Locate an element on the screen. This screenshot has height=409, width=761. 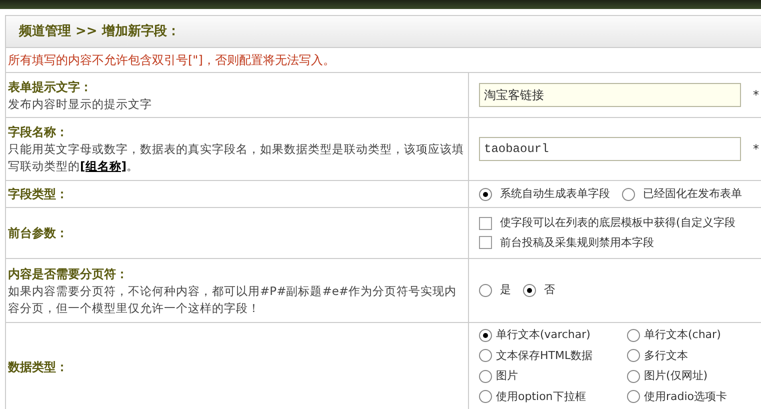
field-label: 表单提示文字： is located at coordinates (50, 87).